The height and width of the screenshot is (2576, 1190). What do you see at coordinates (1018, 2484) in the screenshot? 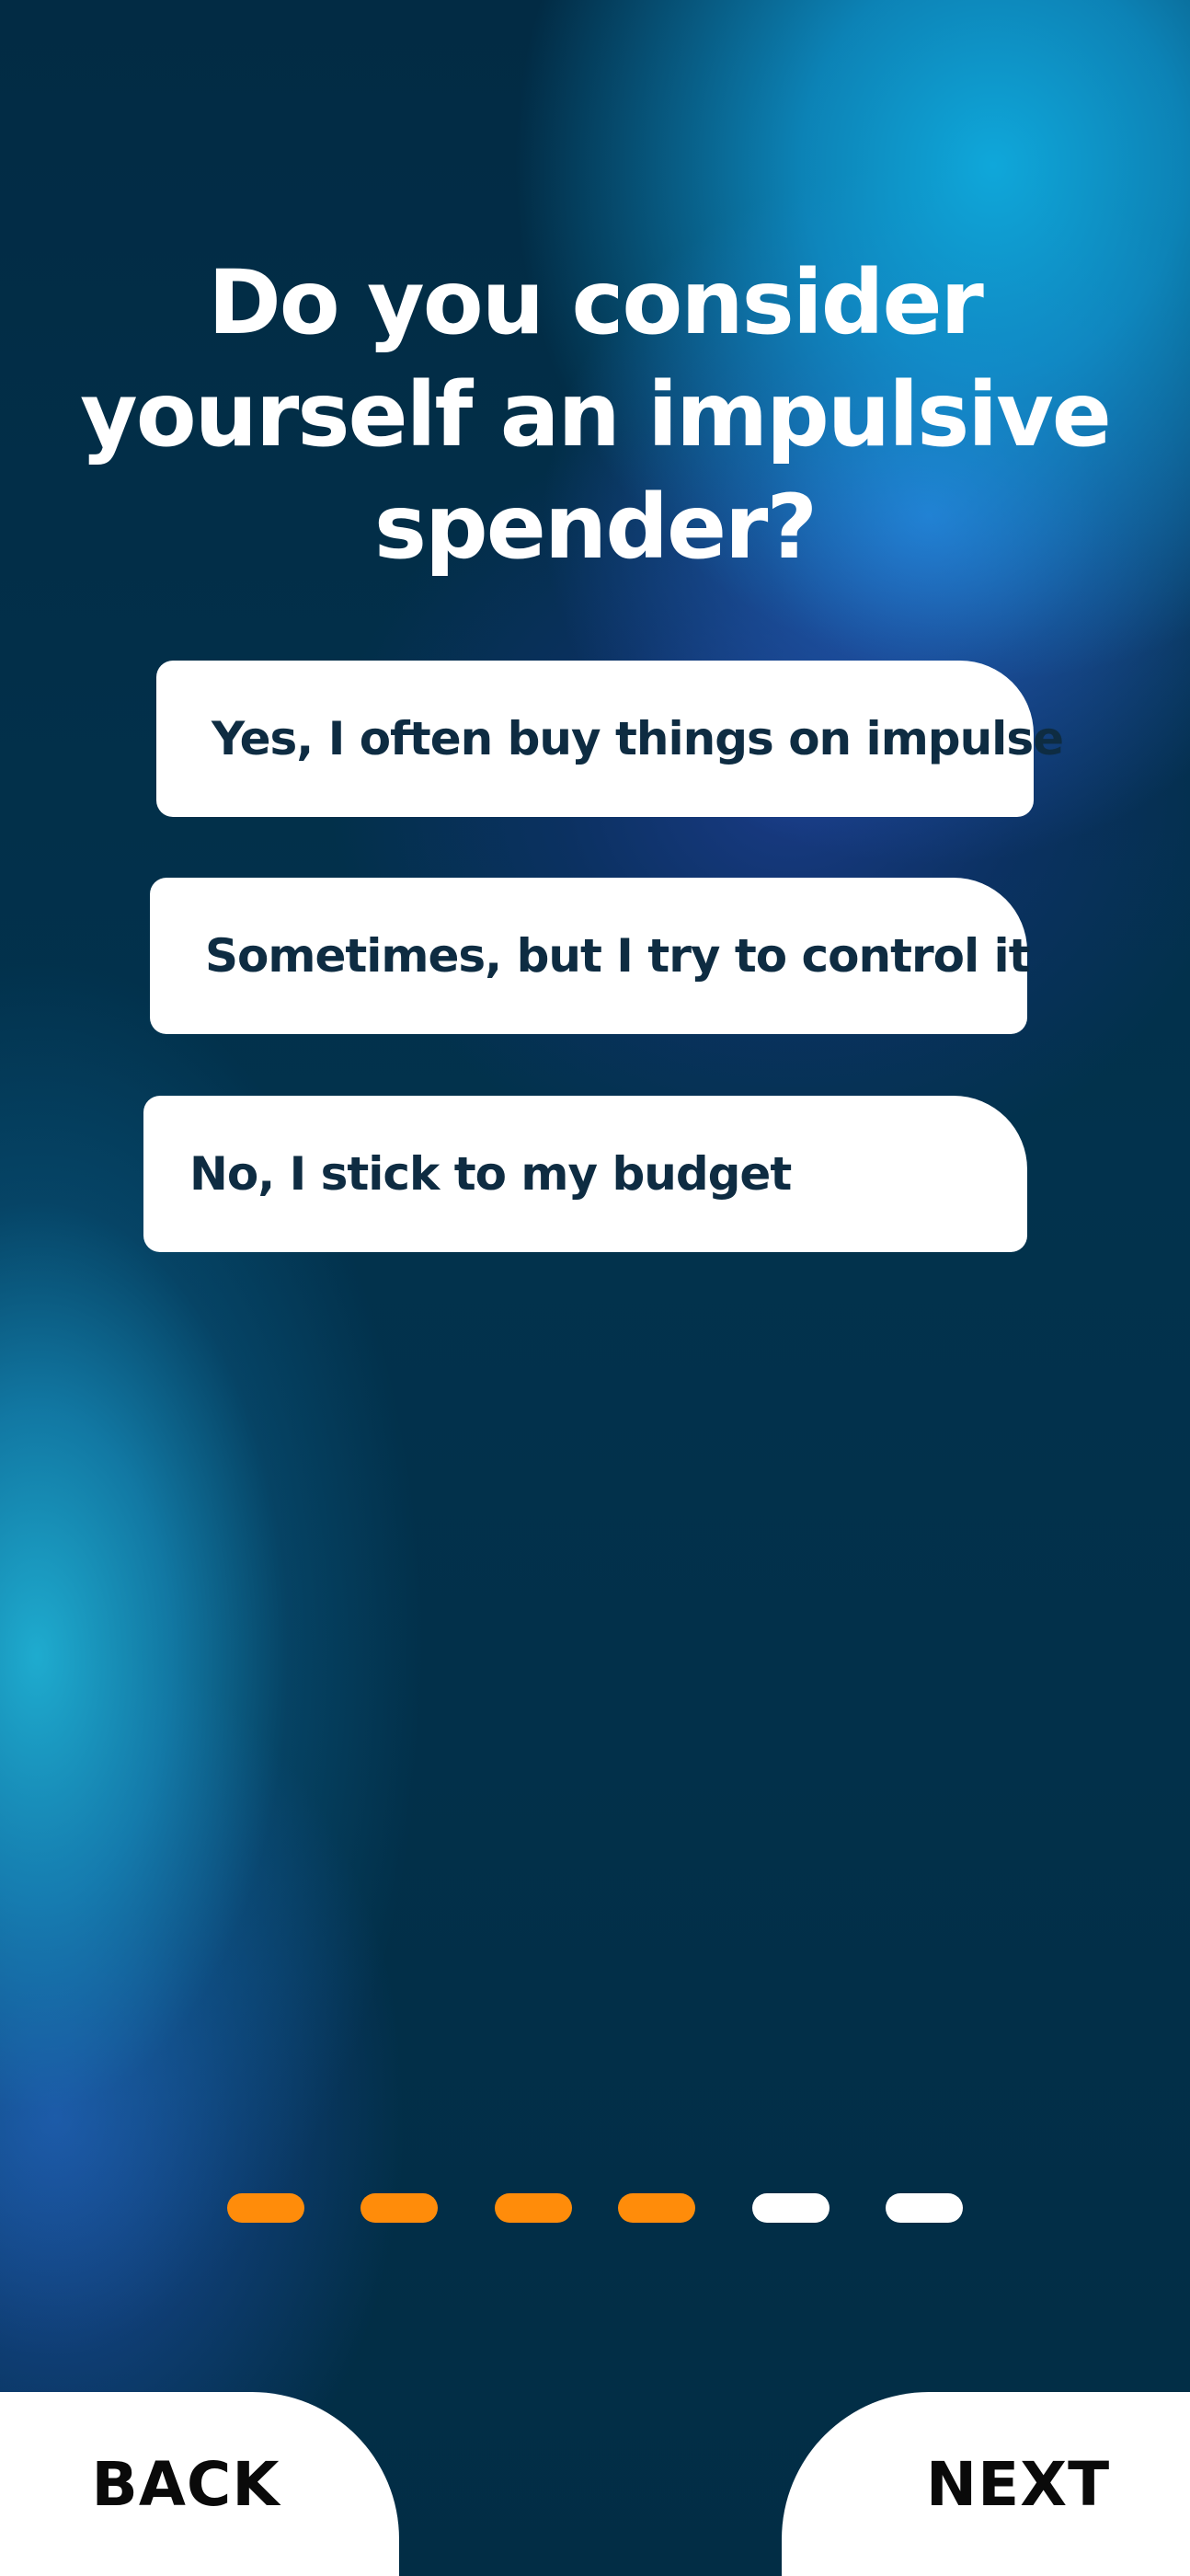
I see `next-button-label: NEXT` at bounding box center [1018, 2484].